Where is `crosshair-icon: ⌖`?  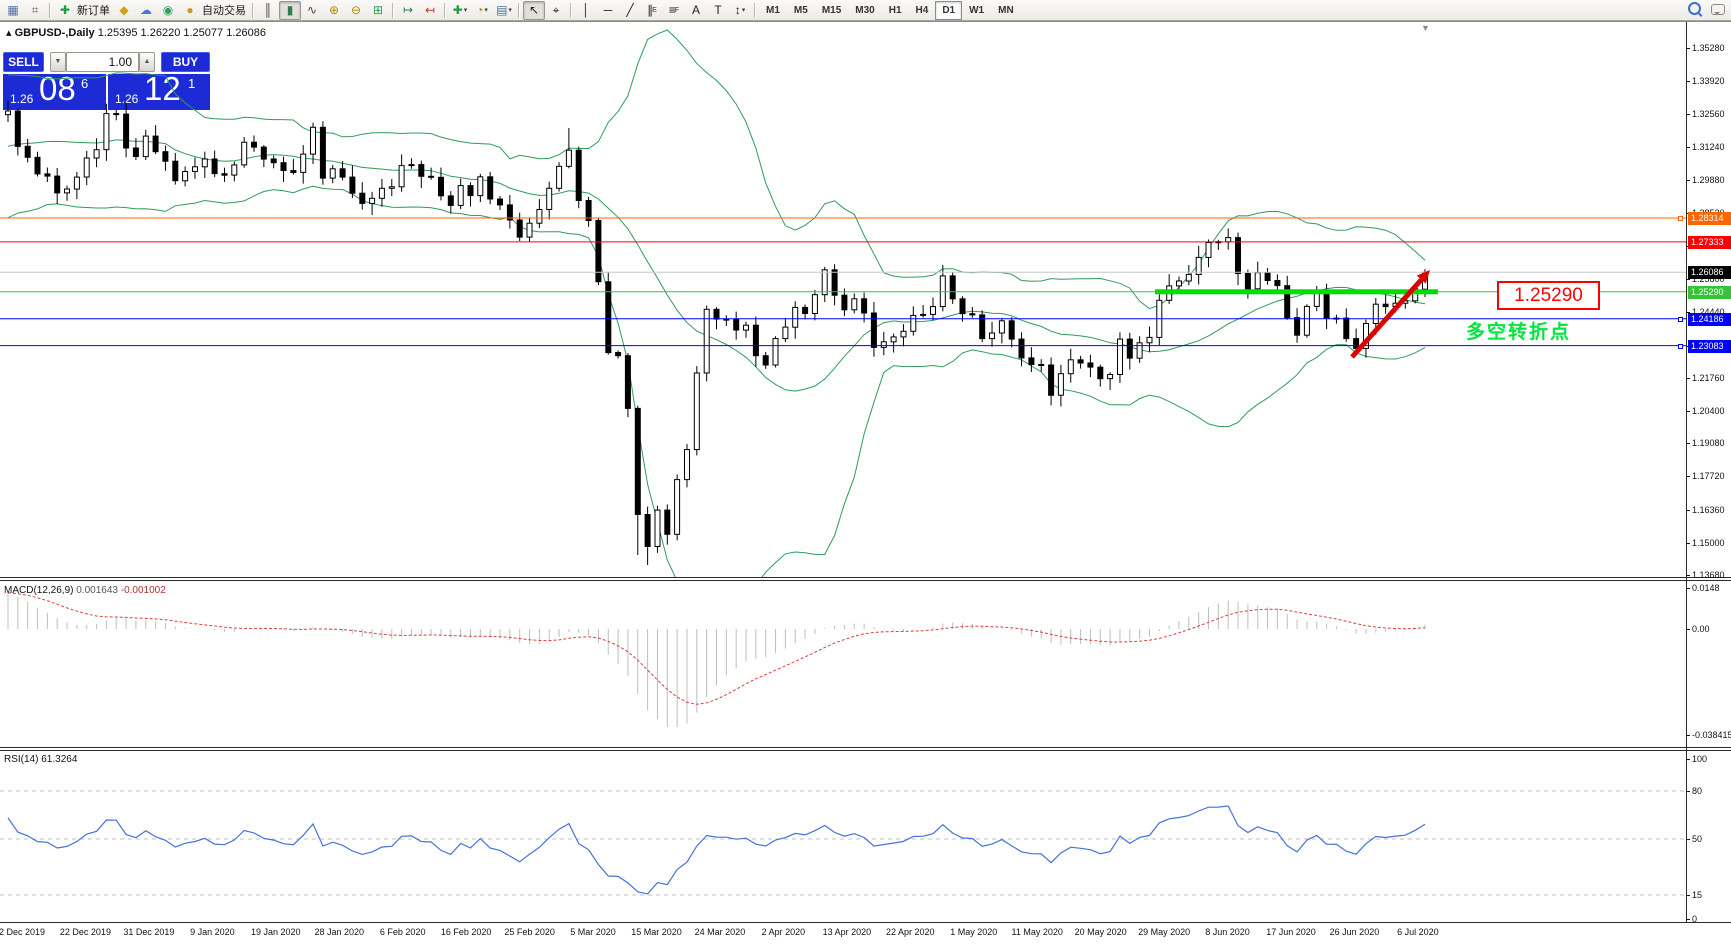 crosshair-icon: ⌖ is located at coordinates (556, 10).